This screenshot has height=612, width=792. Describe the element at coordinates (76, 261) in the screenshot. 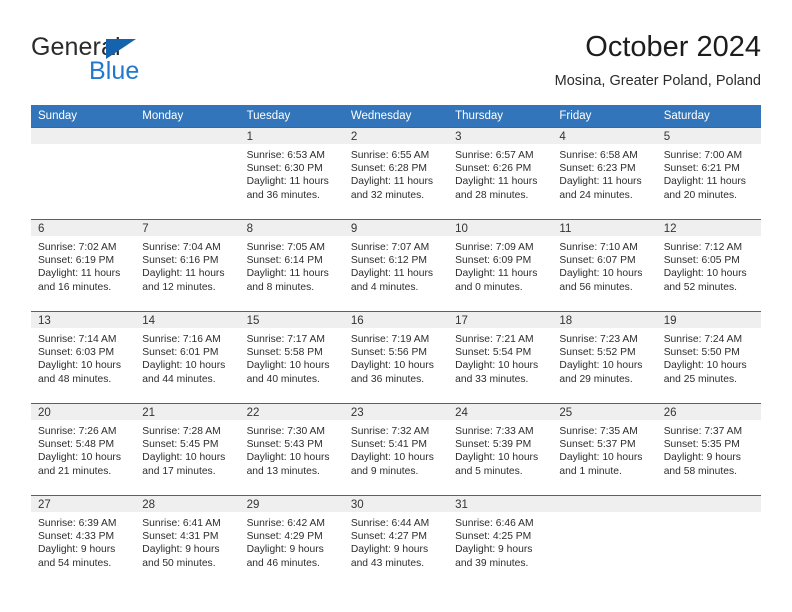

I see `sunset-time: Sunset: 6:19 PM` at that location.